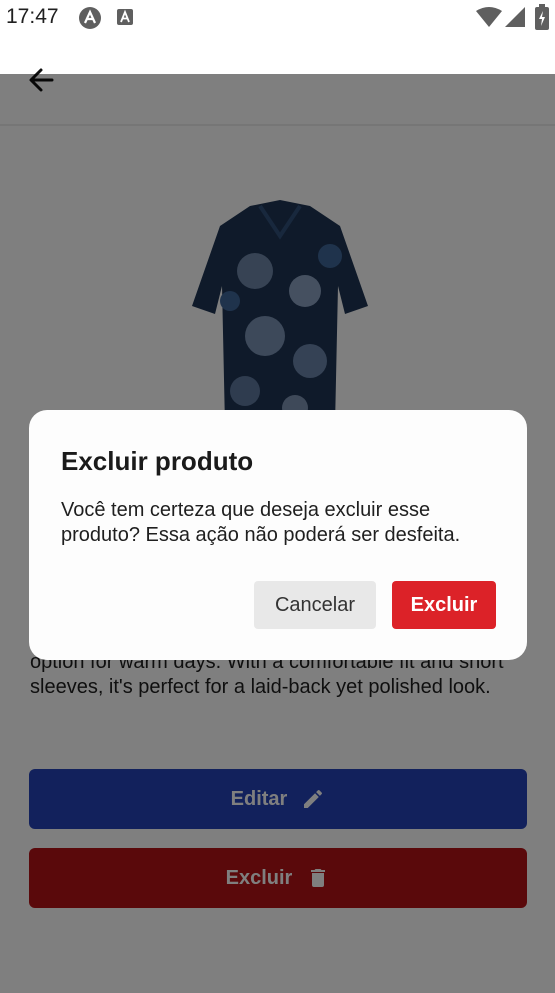 Image resolution: width=555 pixels, height=993 pixels. I want to click on dialog-title: Excluir produto, so click(157, 461).